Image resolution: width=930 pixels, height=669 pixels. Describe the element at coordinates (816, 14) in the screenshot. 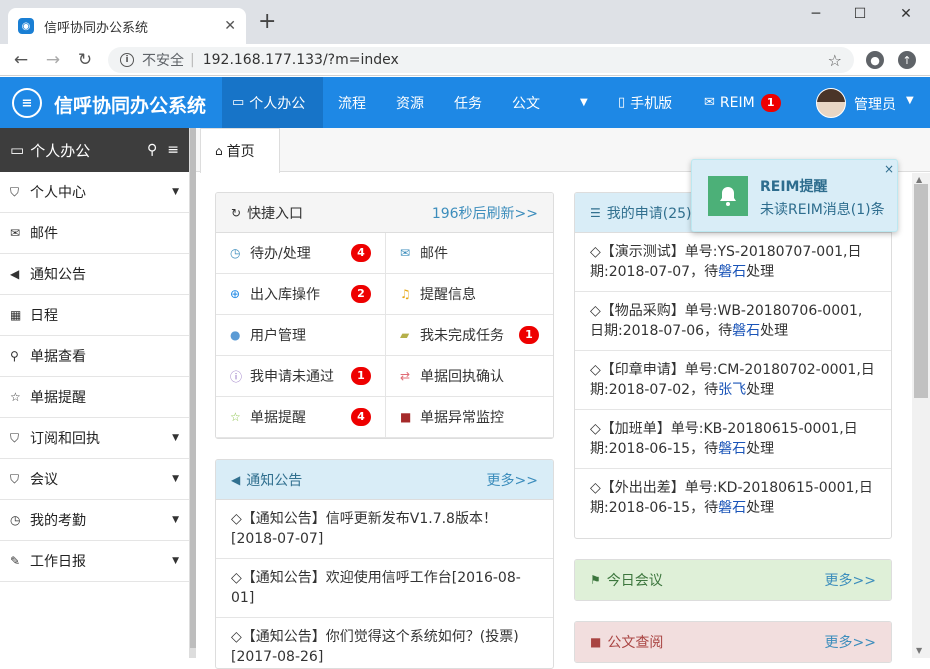

I see `minimize-icon: ─` at that location.